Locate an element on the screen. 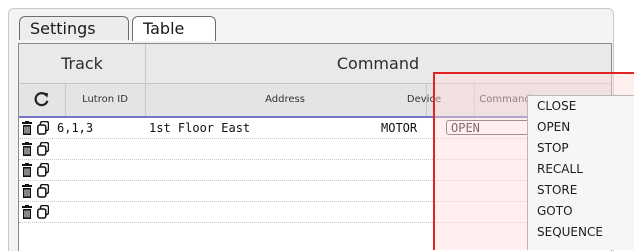  header-divider-address is located at coordinates (426, 100).